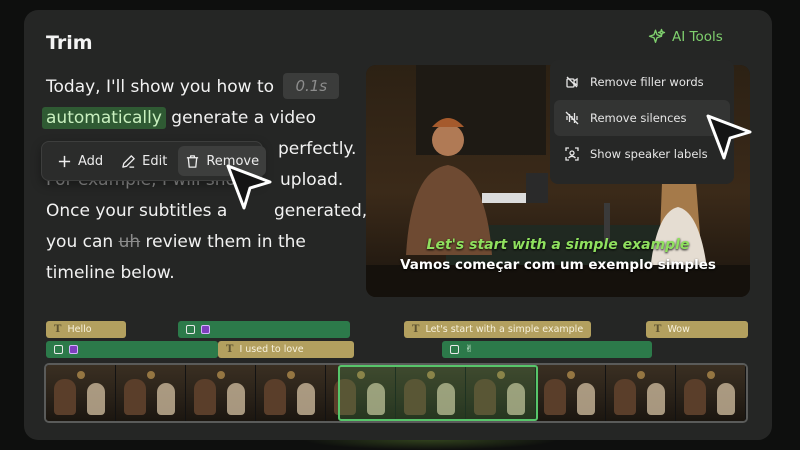 The height and width of the screenshot is (450, 800). Describe the element at coordinates (638, 118) in the screenshot. I see `menu-item-label: Remove silences` at that location.